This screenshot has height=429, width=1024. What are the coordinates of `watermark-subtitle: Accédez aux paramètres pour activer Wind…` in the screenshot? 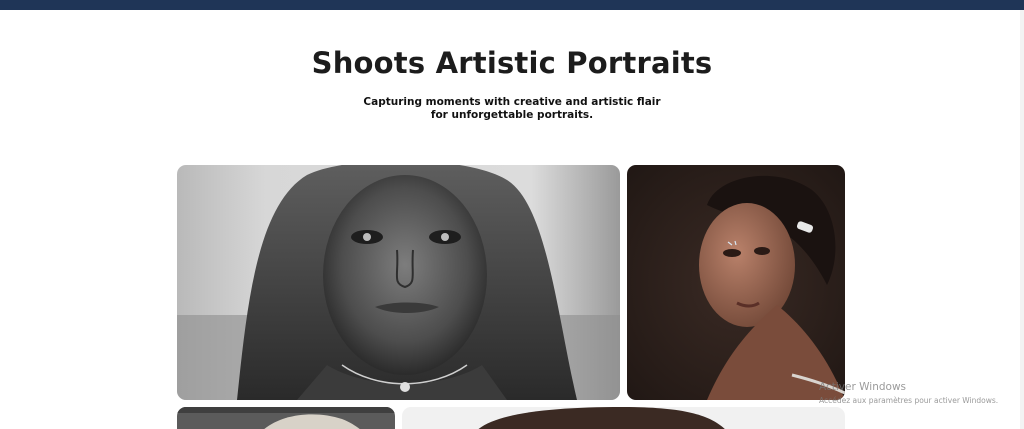 It's located at (909, 400).